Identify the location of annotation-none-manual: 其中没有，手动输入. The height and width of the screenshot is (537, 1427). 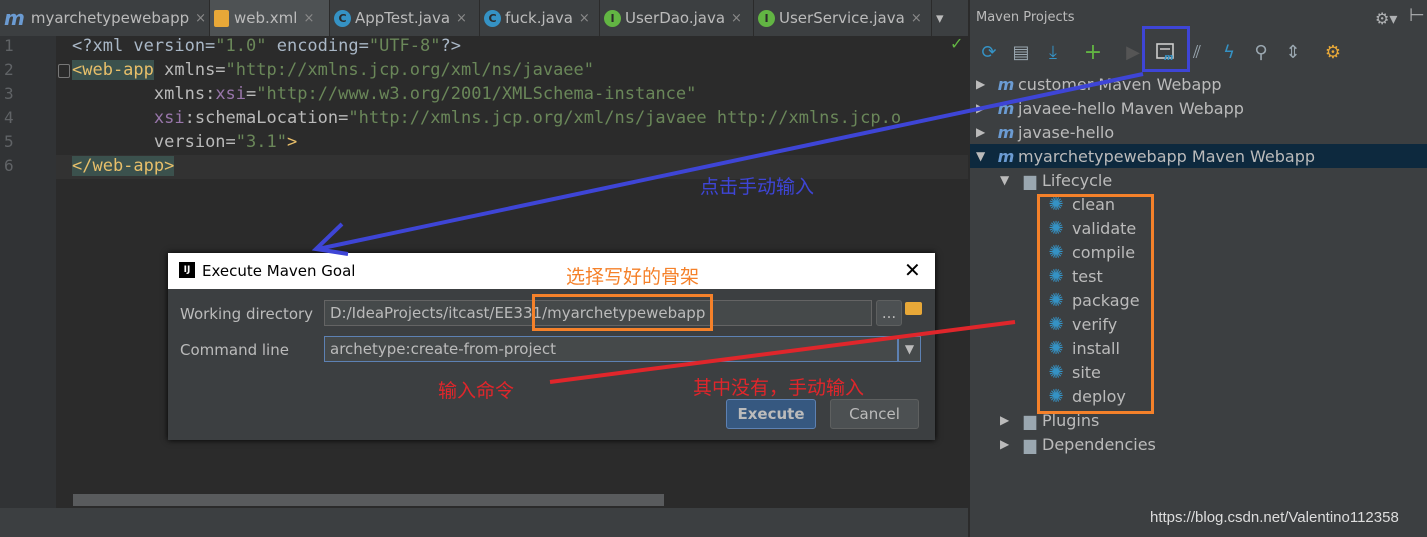
(779, 388).